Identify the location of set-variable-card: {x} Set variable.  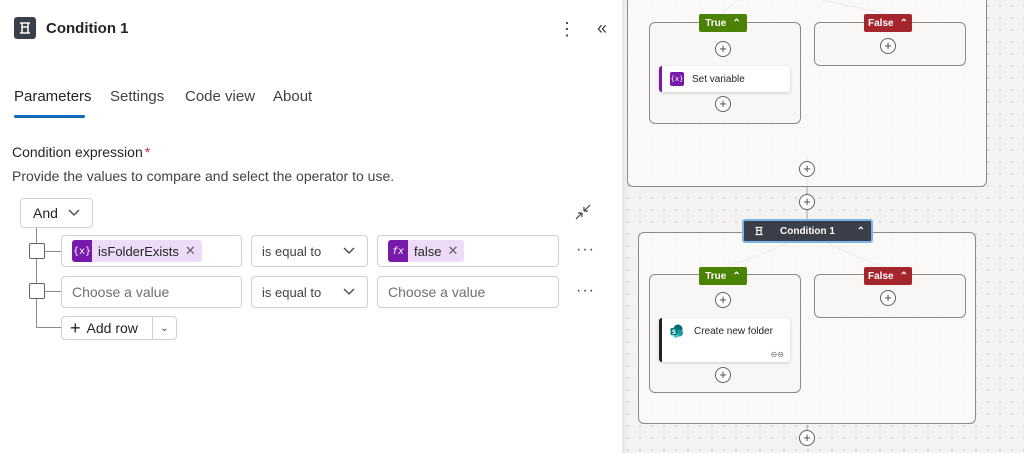
(724, 79).